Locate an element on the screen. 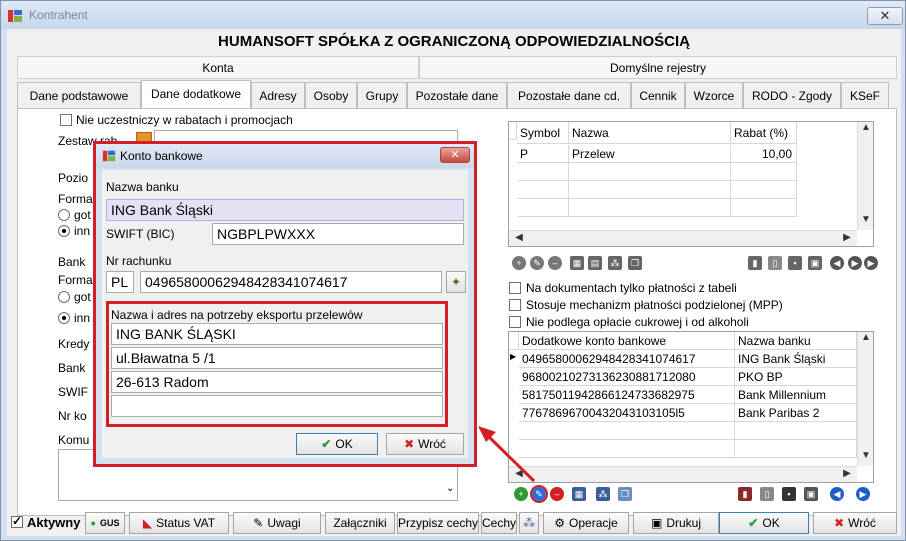 This screenshot has height=541, width=906. sugar-fee-checkbox is located at coordinates (515, 322).